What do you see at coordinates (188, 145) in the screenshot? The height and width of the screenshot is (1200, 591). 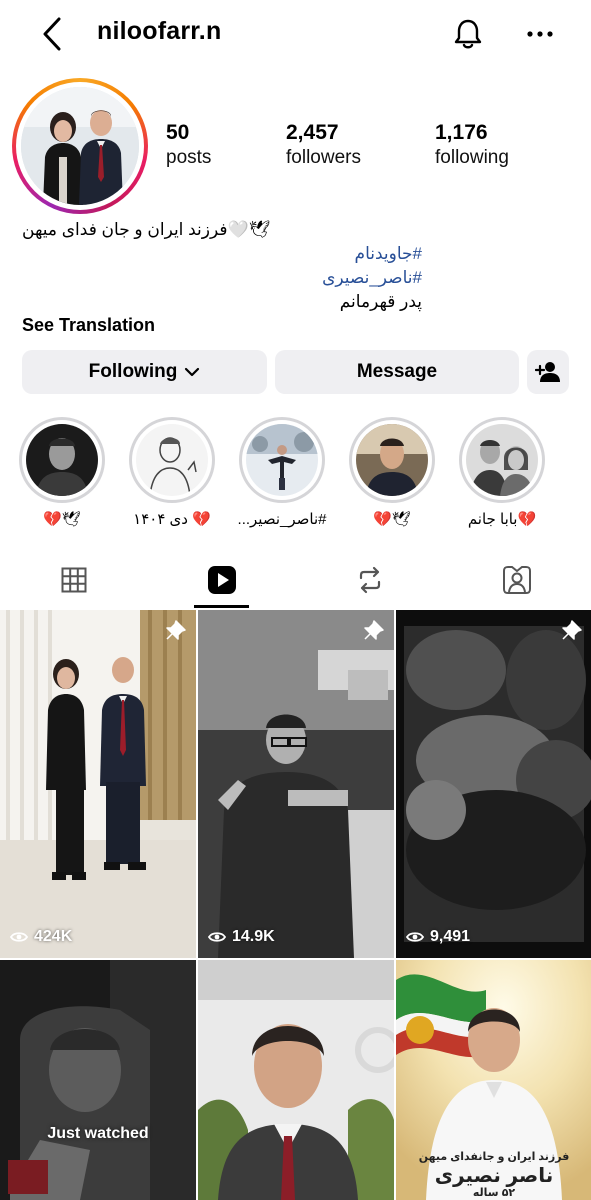 I see `posts-stat: 50 posts` at bounding box center [188, 145].